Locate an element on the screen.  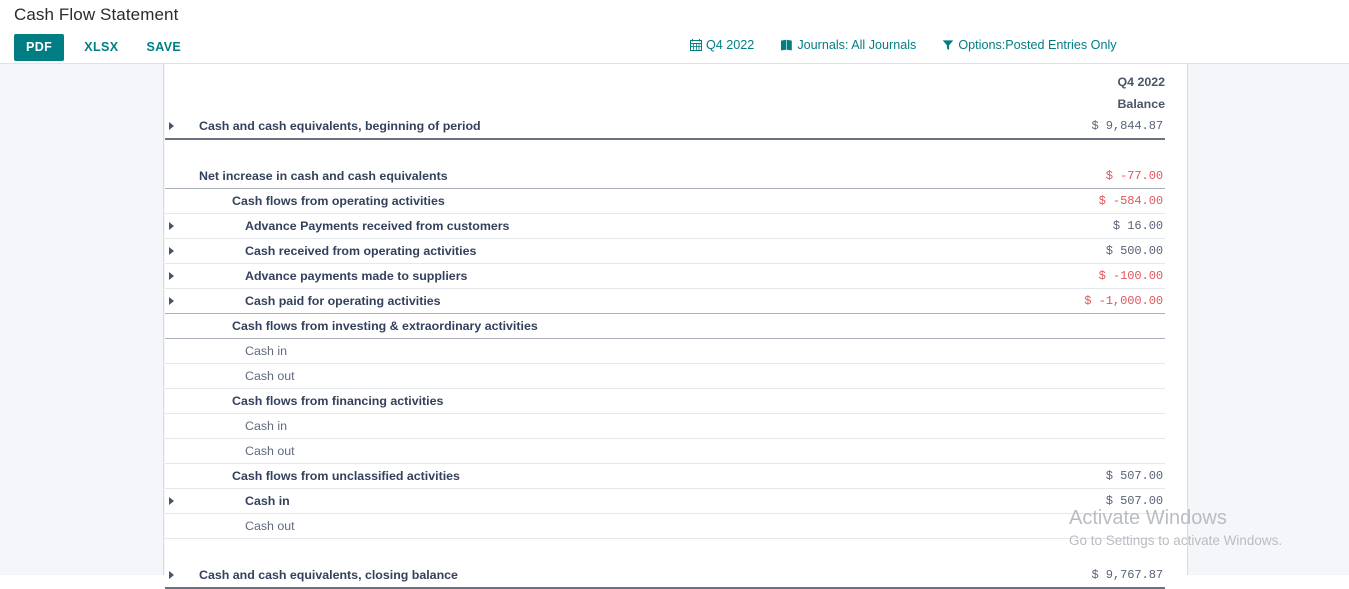
save-button: SAVE is located at coordinates (163, 47).